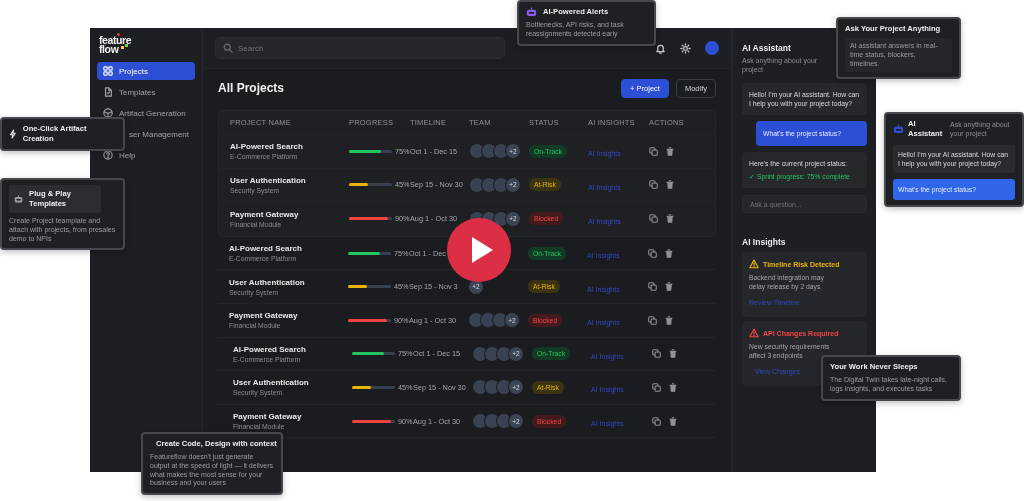 This screenshot has width=1024, height=501. I want to click on search-field: Search, so click(360, 48).